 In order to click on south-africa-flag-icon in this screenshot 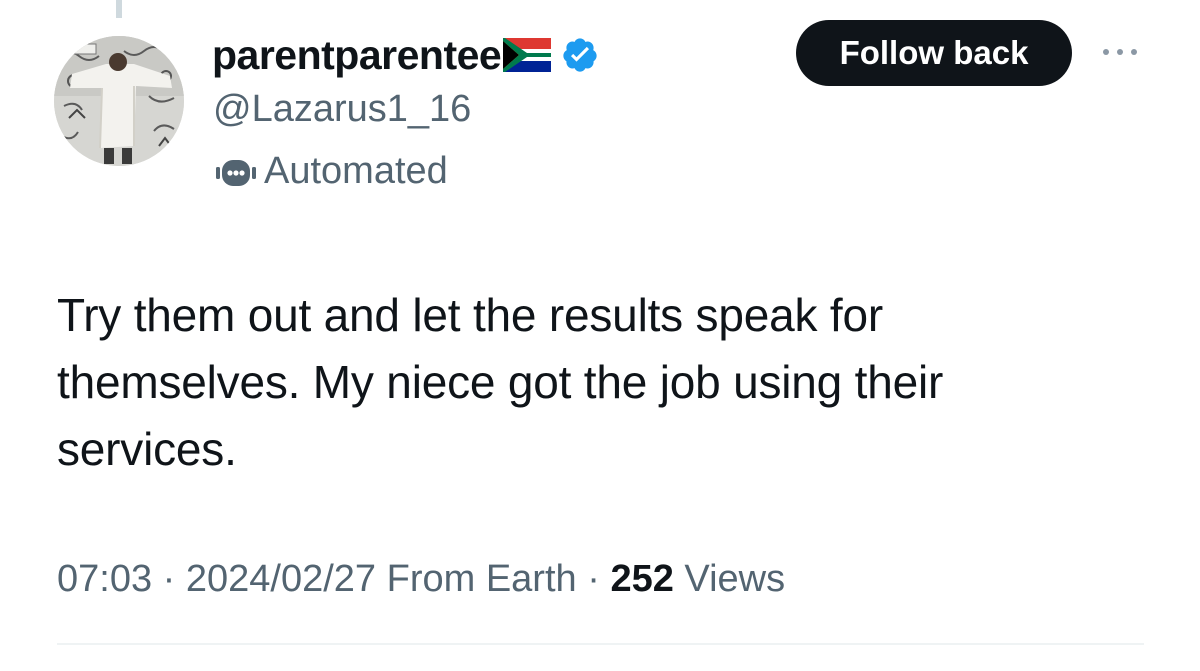, I will do `click(527, 55)`.